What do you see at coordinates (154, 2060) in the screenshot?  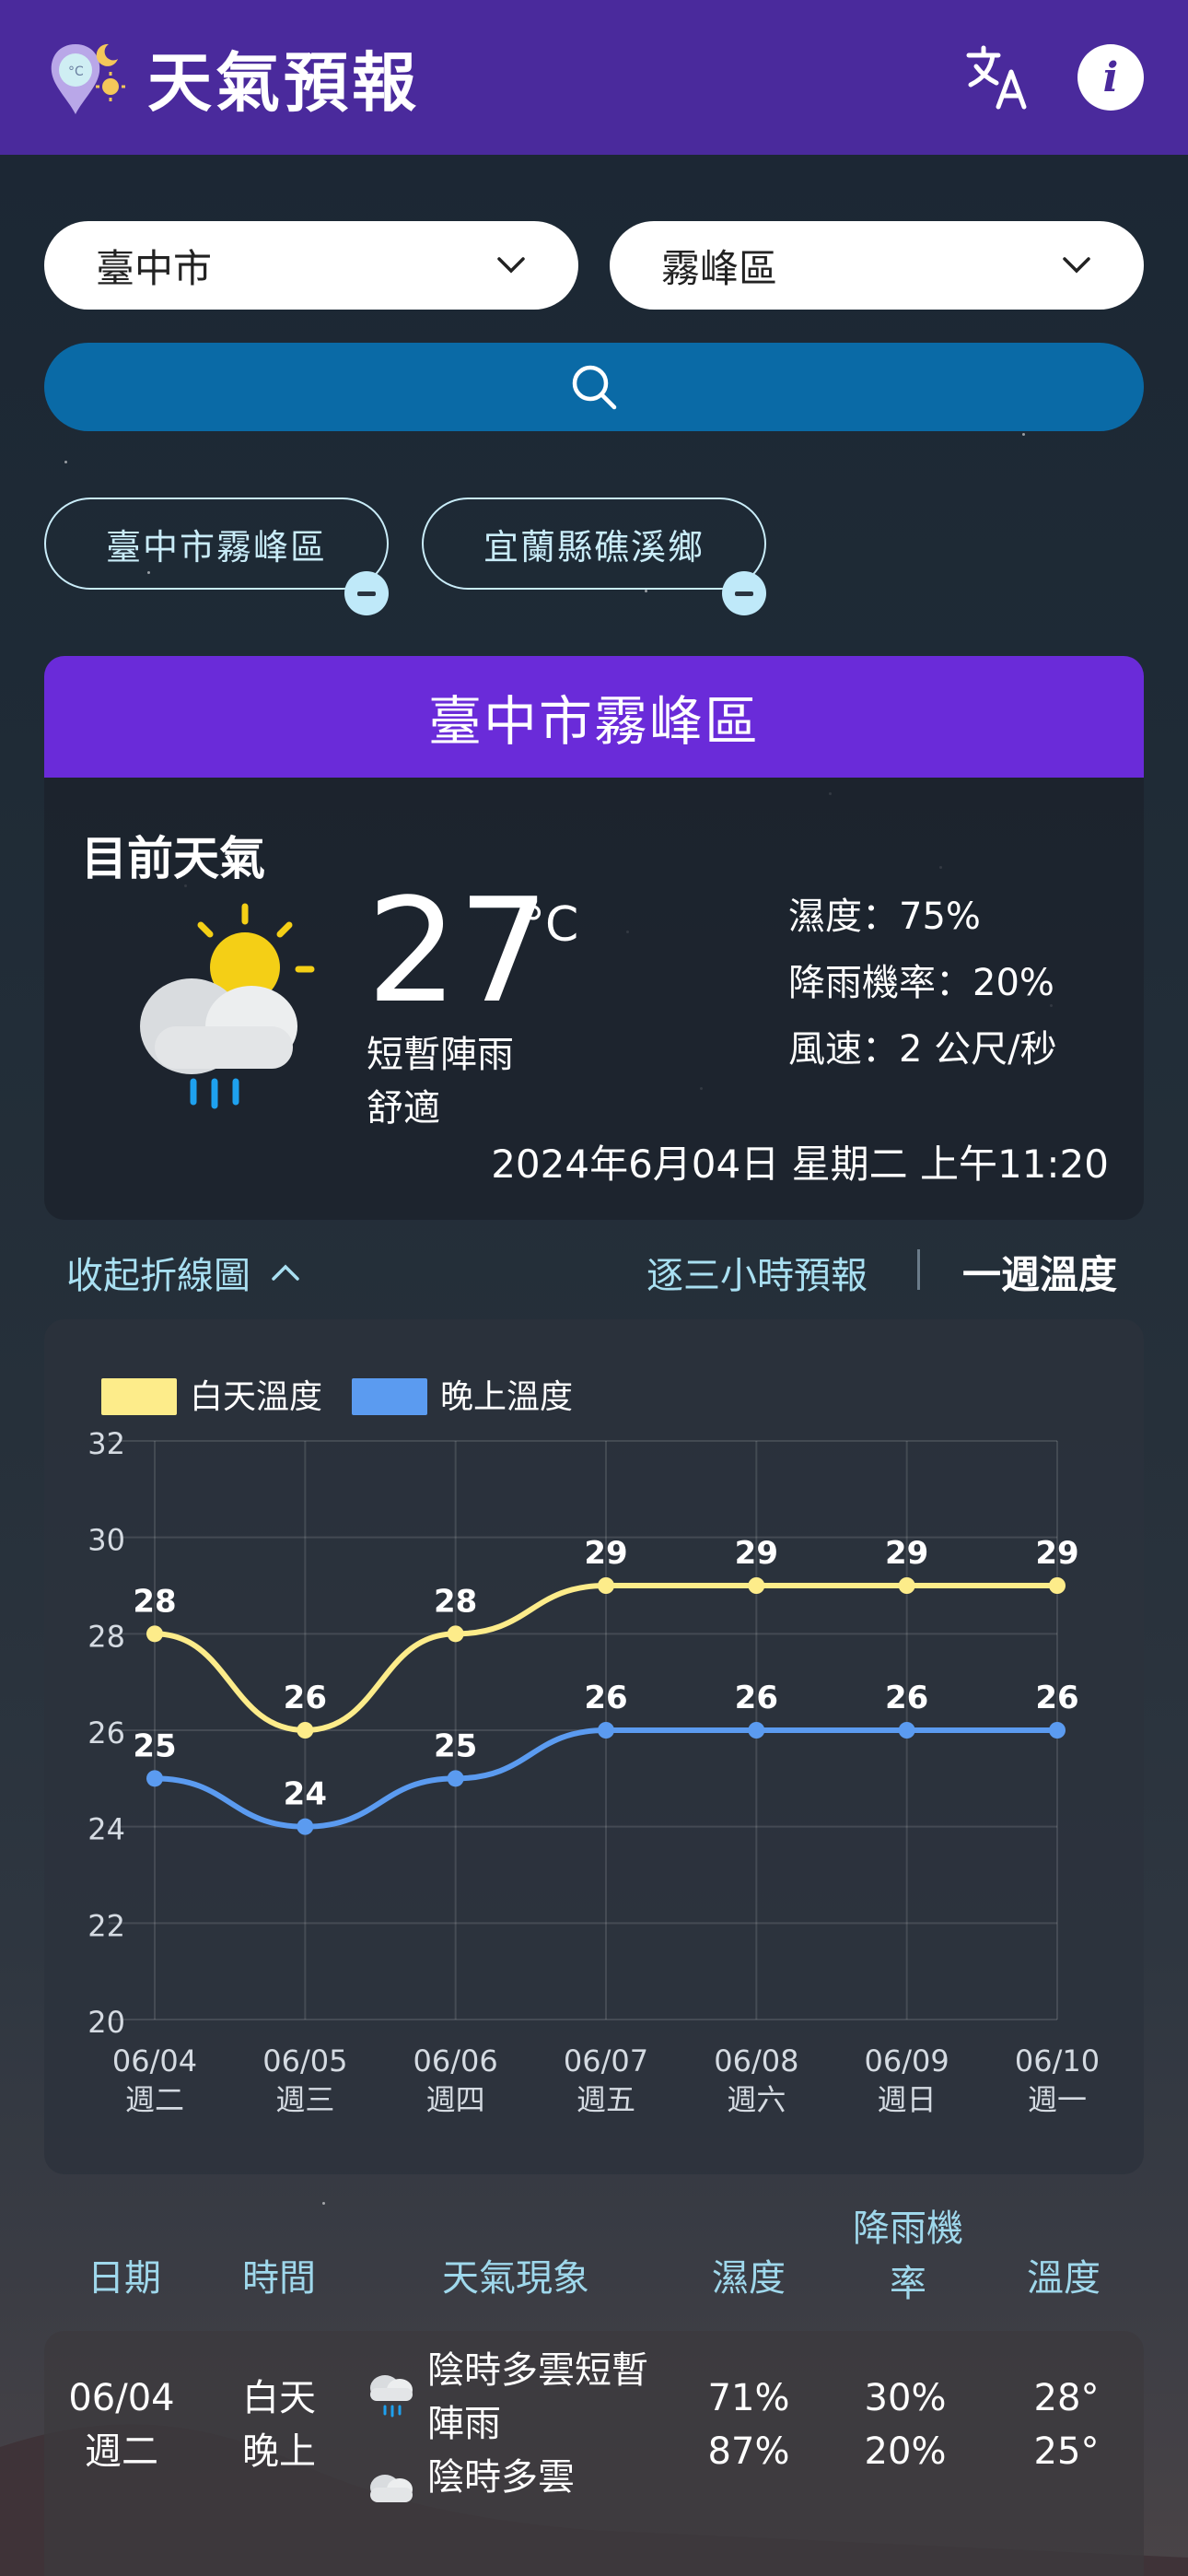 I see `x-tick-label: 06/04` at bounding box center [154, 2060].